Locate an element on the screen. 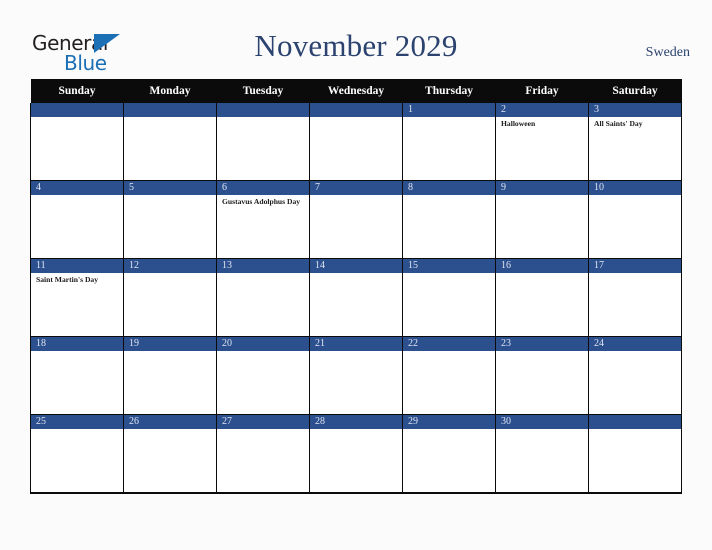  day-number: 19 is located at coordinates (170, 344).